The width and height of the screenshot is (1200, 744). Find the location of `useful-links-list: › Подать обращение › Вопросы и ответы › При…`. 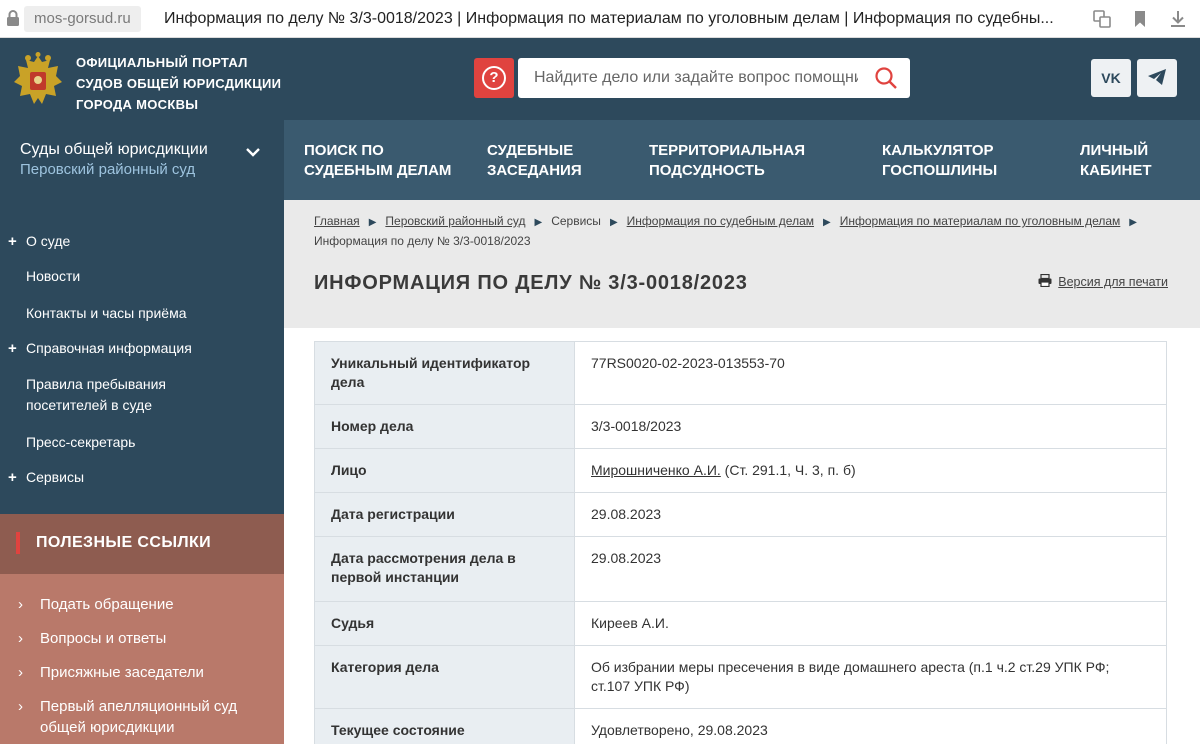

useful-links-list: › Подать обращение › Вопросы и ответы › При… is located at coordinates (142, 659).